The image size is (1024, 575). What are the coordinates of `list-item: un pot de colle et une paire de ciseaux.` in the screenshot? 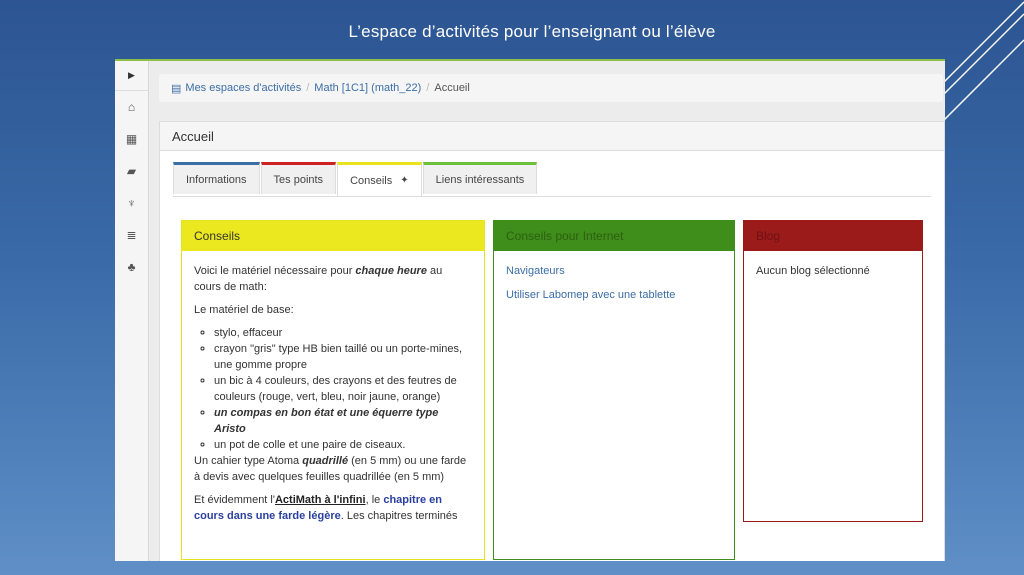 It's located at (343, 445).